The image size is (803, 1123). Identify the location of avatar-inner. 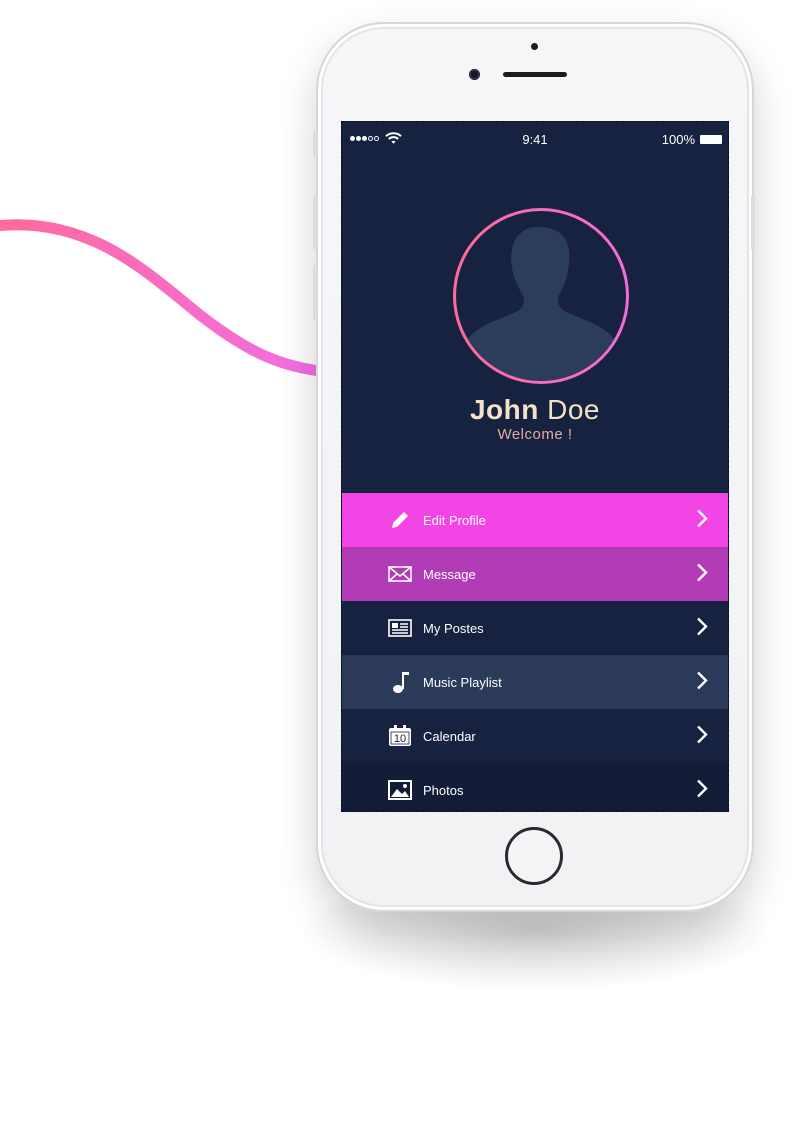
(541, 296).